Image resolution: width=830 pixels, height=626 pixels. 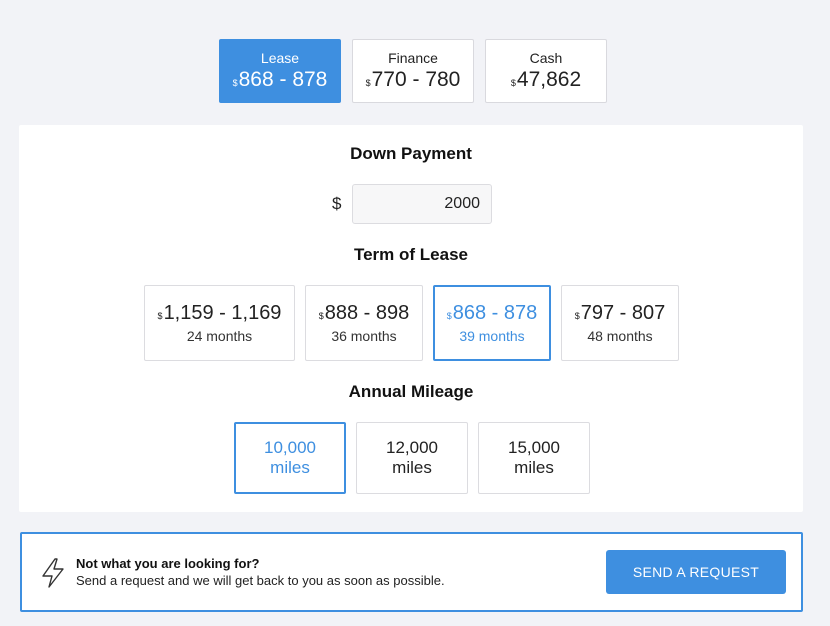 I want to click on term-price-value: 1,159 - 1,169, so click(x=222, y=313).